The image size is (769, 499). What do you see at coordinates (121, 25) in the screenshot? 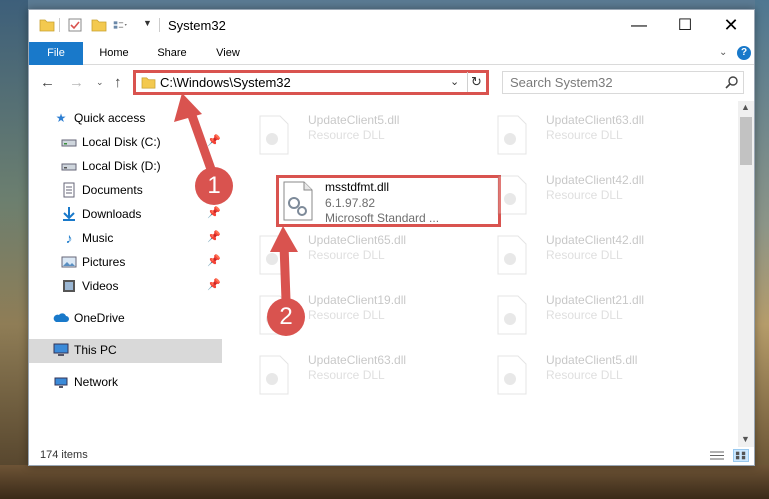
I see `customize-quick-access-icon` at bounding box center [121, 25].